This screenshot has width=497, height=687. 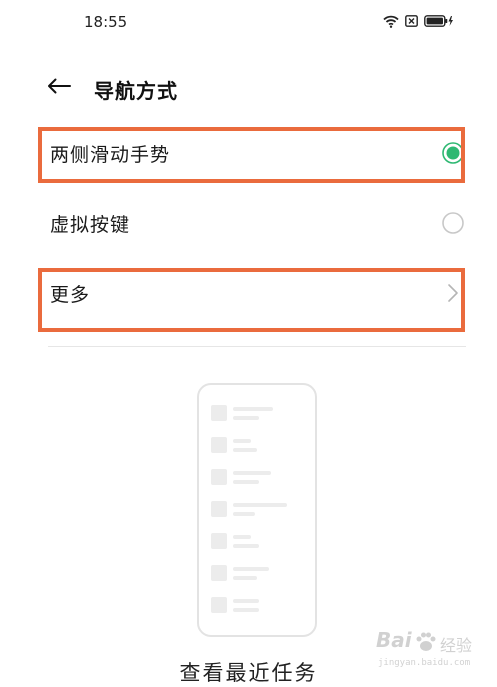 I want to click on baidu-jingyan-watermark: Bai 经验 jingyan.baidu.com, so click(x=422, y=650).